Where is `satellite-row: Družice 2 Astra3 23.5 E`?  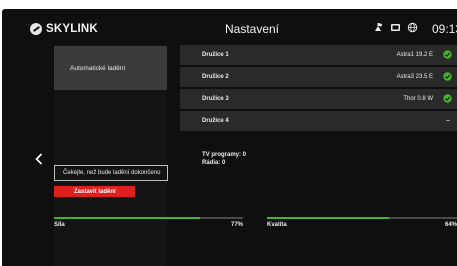 satellite-row: Družice 2 Astra3 23.5 E is located at coordinates (318, 77).